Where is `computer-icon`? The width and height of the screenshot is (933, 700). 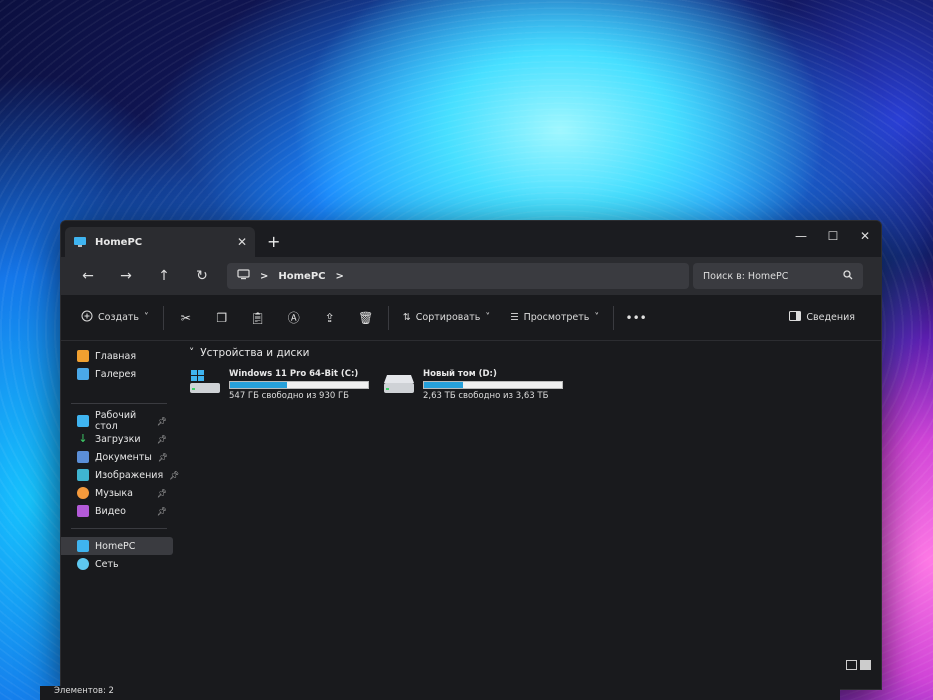 computer-icon is located at coordinates (83, 546).